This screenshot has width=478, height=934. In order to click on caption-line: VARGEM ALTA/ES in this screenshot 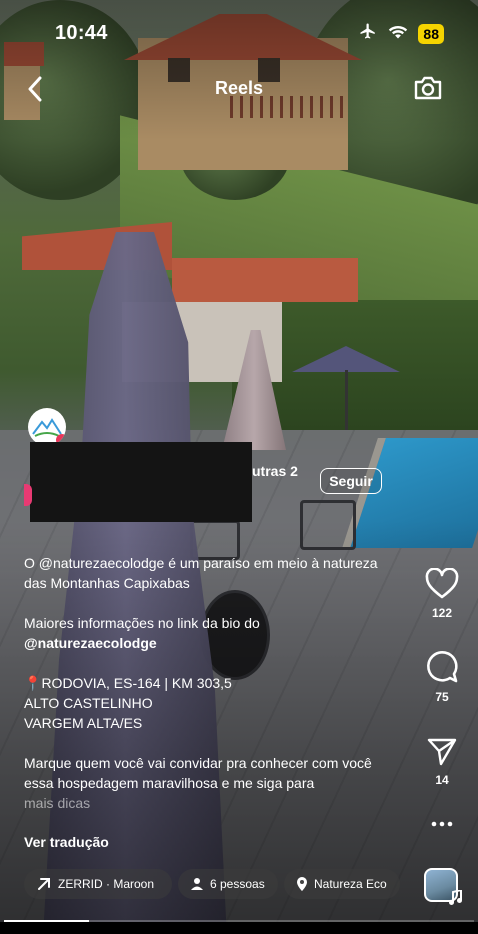, I will do `click(83, 723)`.